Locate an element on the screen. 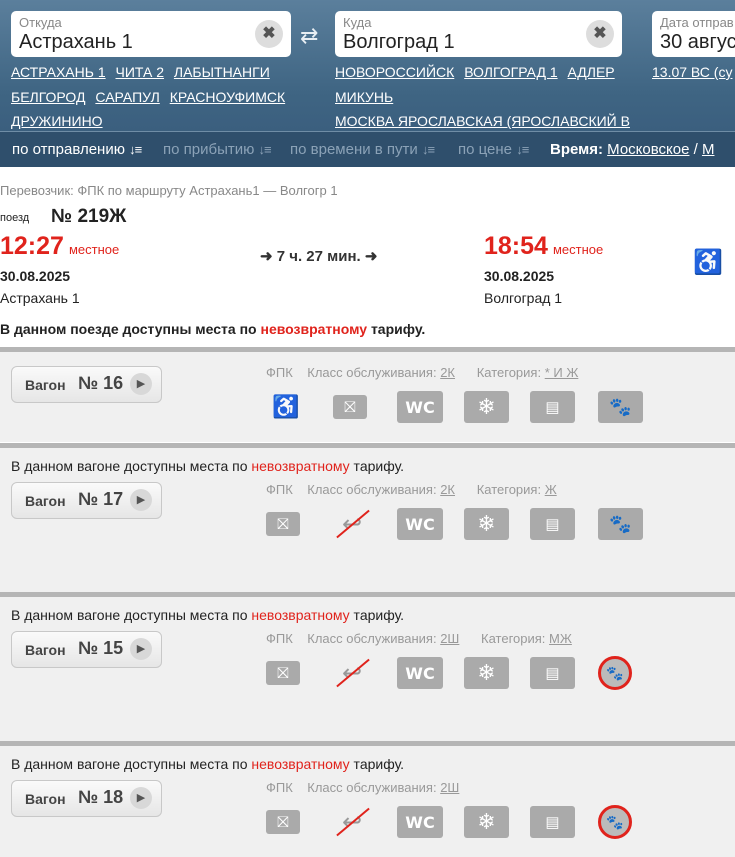 This screenshot has width=735, height=857. from-input: Астрахань 1 is located at coordinates (76, 42).